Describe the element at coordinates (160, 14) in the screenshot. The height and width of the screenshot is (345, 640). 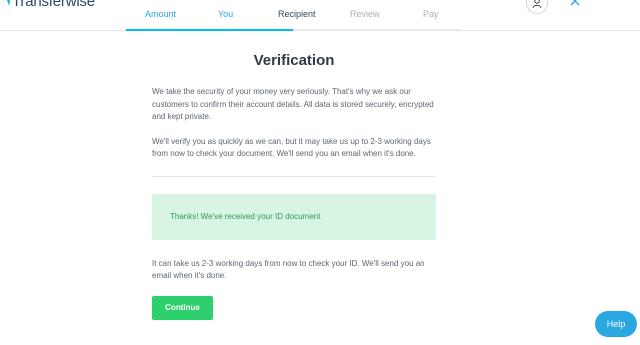
I see `step-amount: Amount` at that location.